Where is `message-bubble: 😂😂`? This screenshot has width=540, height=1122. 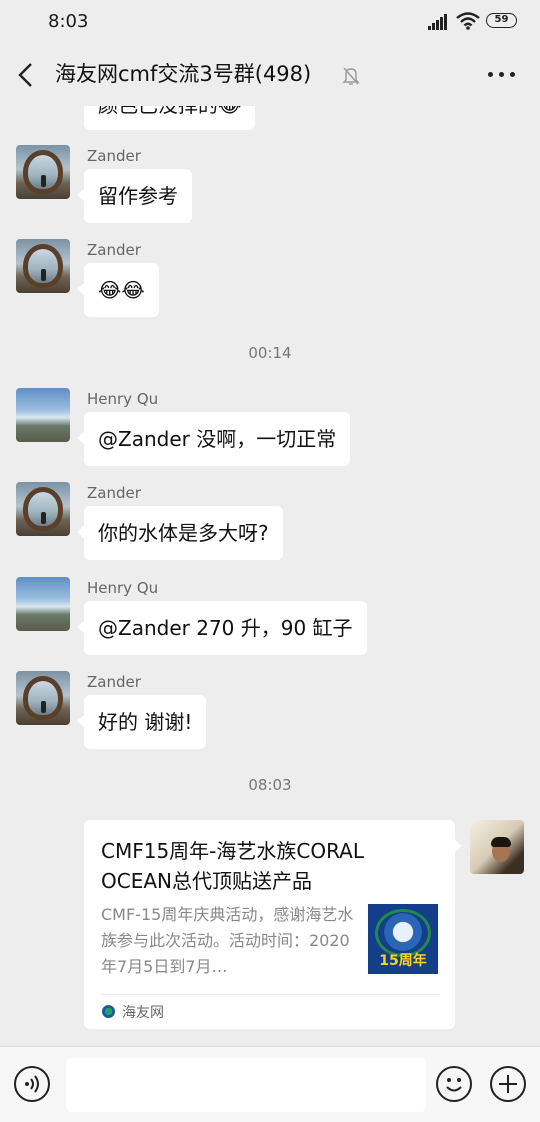 message-bubble: 😂😂 is located at coordinates (118, 290).